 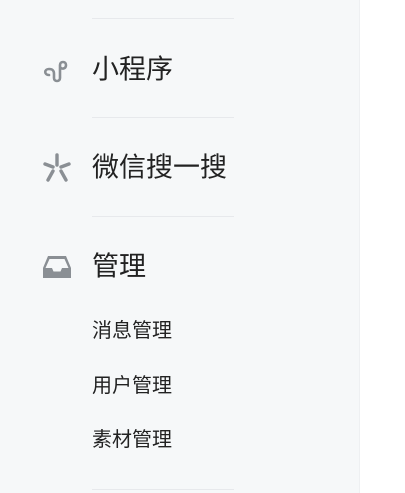 I want to click on sidebar-subitem-user-manage: 用户管理, so click(x=132, y=385).